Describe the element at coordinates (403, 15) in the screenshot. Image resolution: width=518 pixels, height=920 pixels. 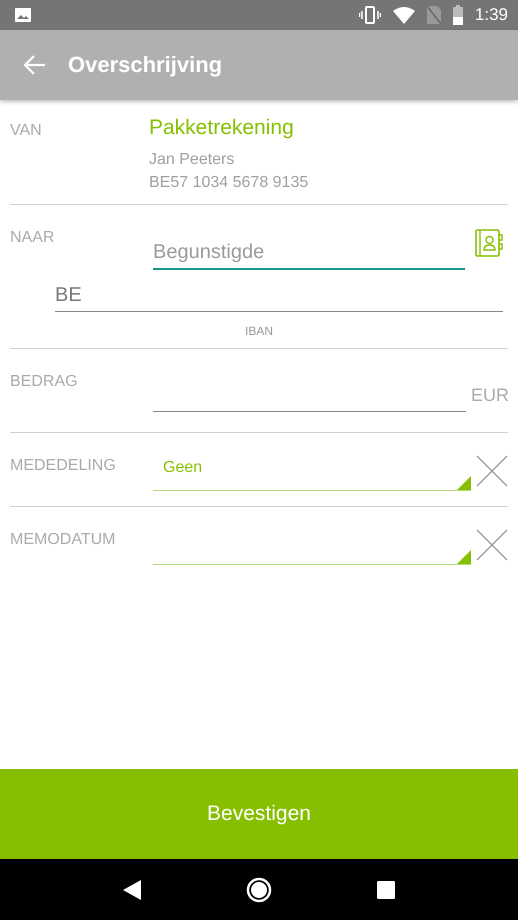
I see `wifi-icon` at that location.